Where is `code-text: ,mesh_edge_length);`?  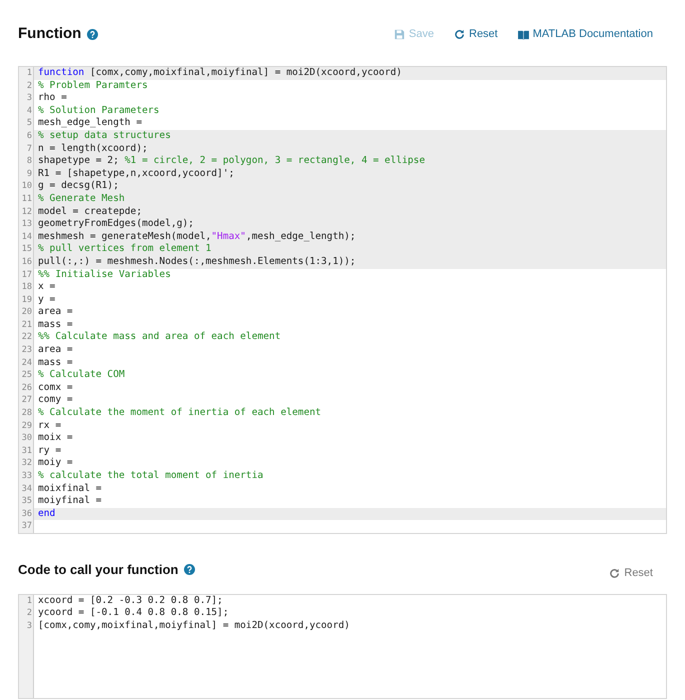 code-text: ,mesh_edge_length); is located at coordinates (301, 237).